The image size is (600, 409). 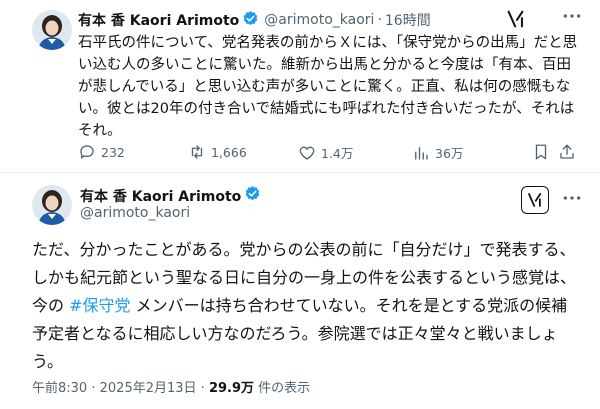 What do you see at coordinates (99, 305) in the screenshot?
I see `hashtag-link: #保守党` at bounding box center [99, 305].